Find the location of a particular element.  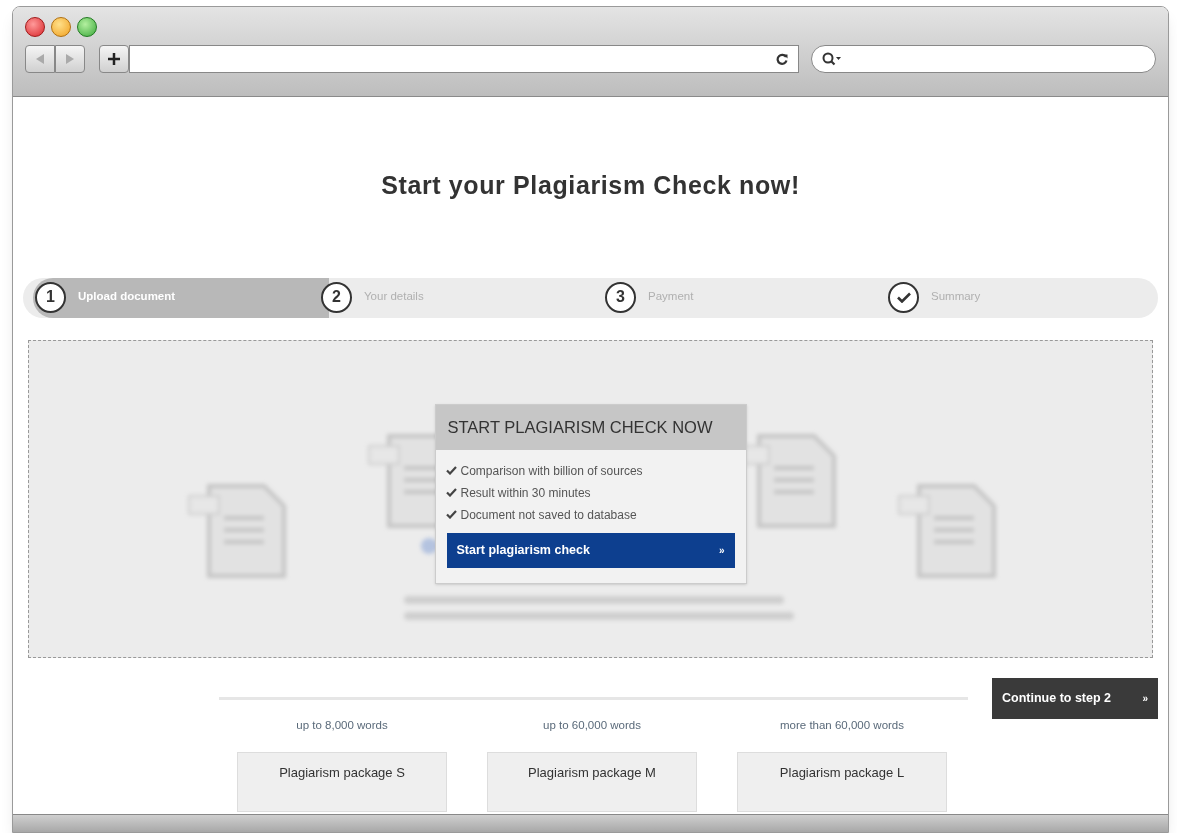

forward-button is located at coordinates (70, 59).